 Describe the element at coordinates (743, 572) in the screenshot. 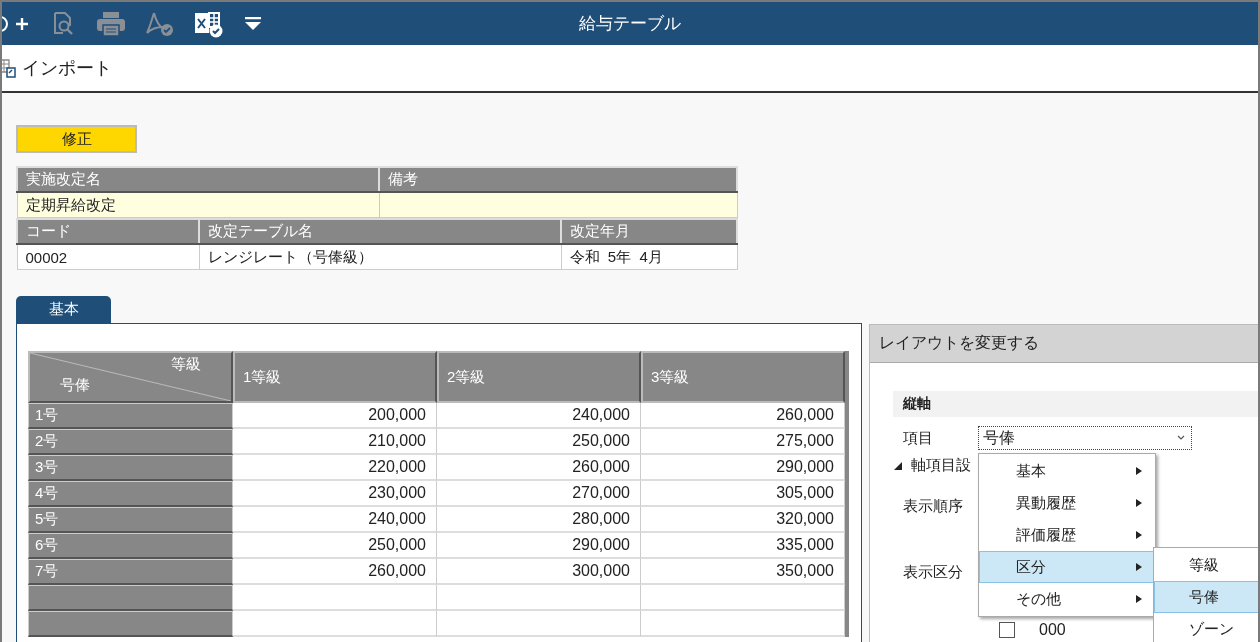

I see `table-cell: 350,000` at that location.